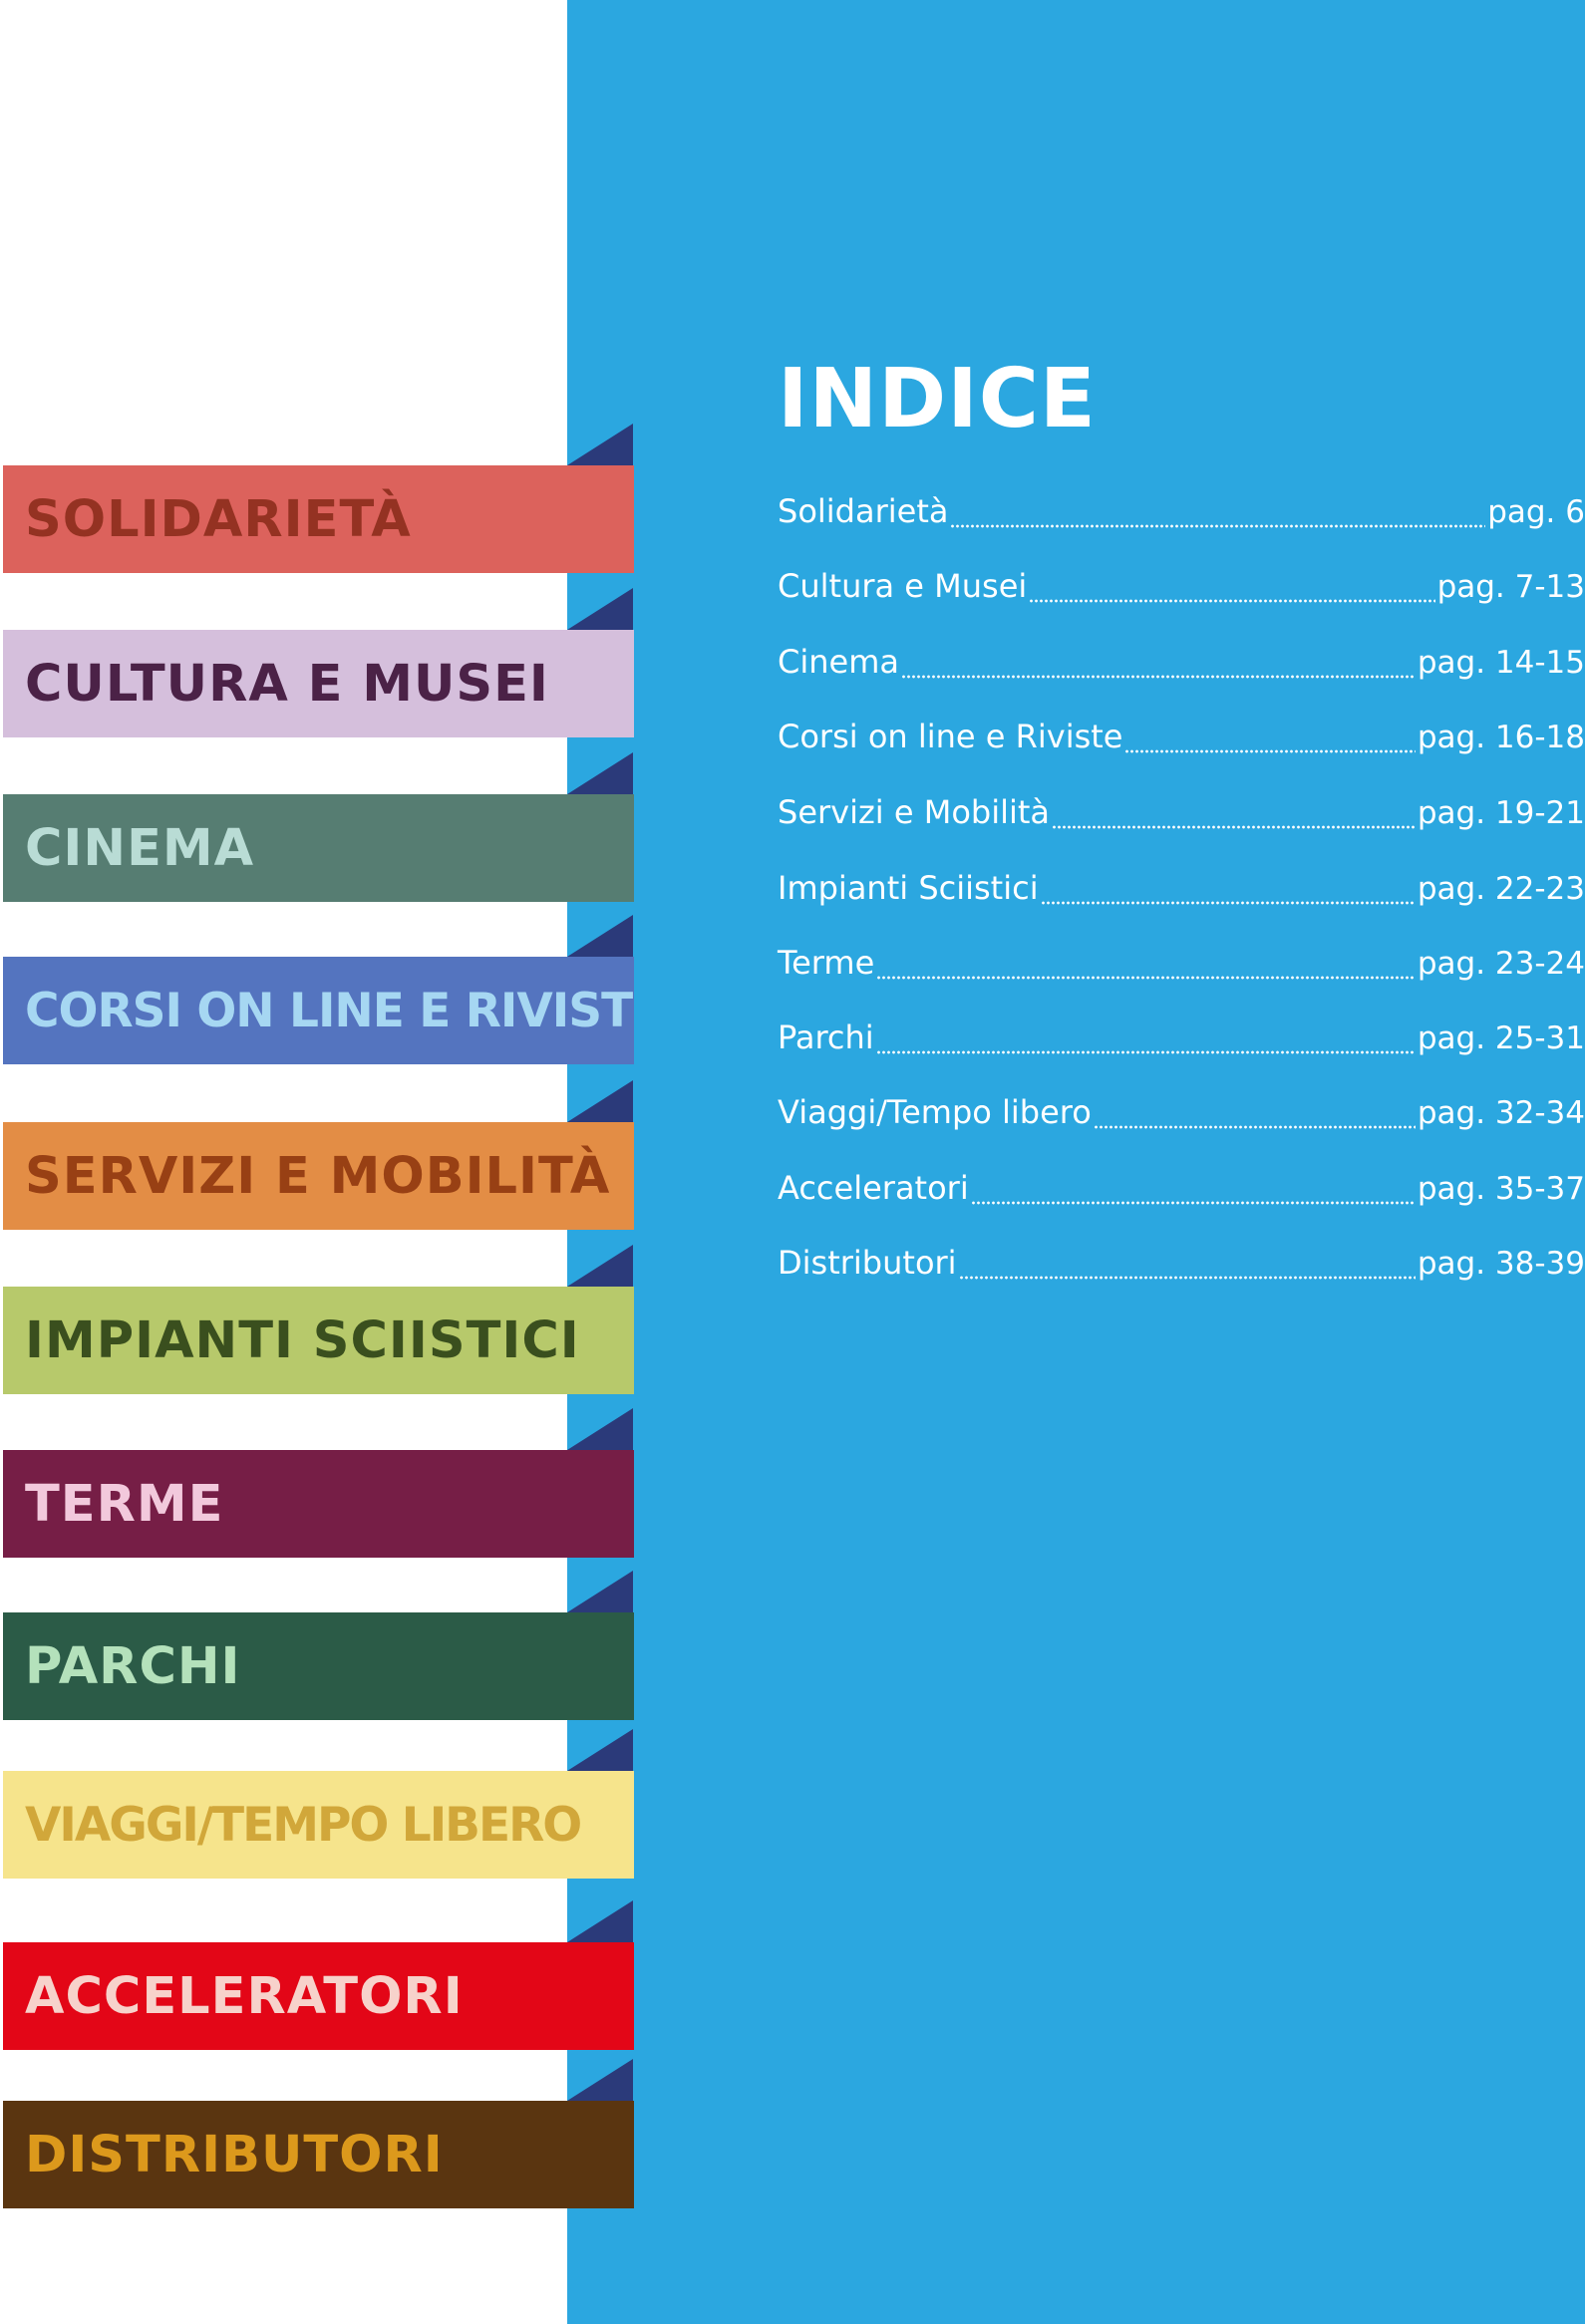  What do you see at coordinates (1181, 666) in the screenshot?
I see `toc-entry: Cinema pag. 14-15` at bounding box center [1181, 666].